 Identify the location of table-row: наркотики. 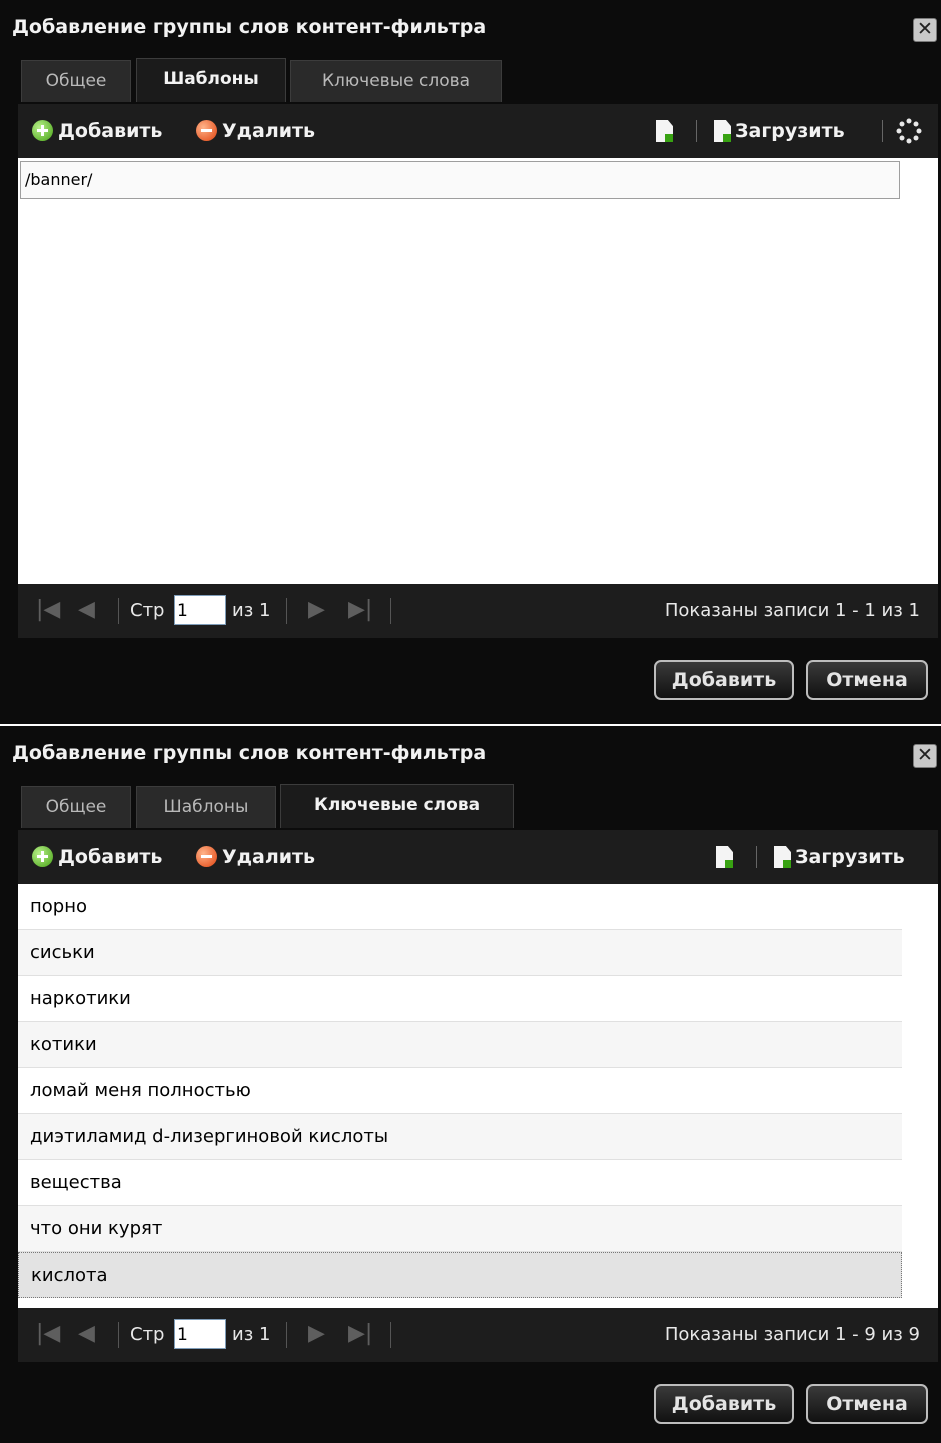
(460, 999).